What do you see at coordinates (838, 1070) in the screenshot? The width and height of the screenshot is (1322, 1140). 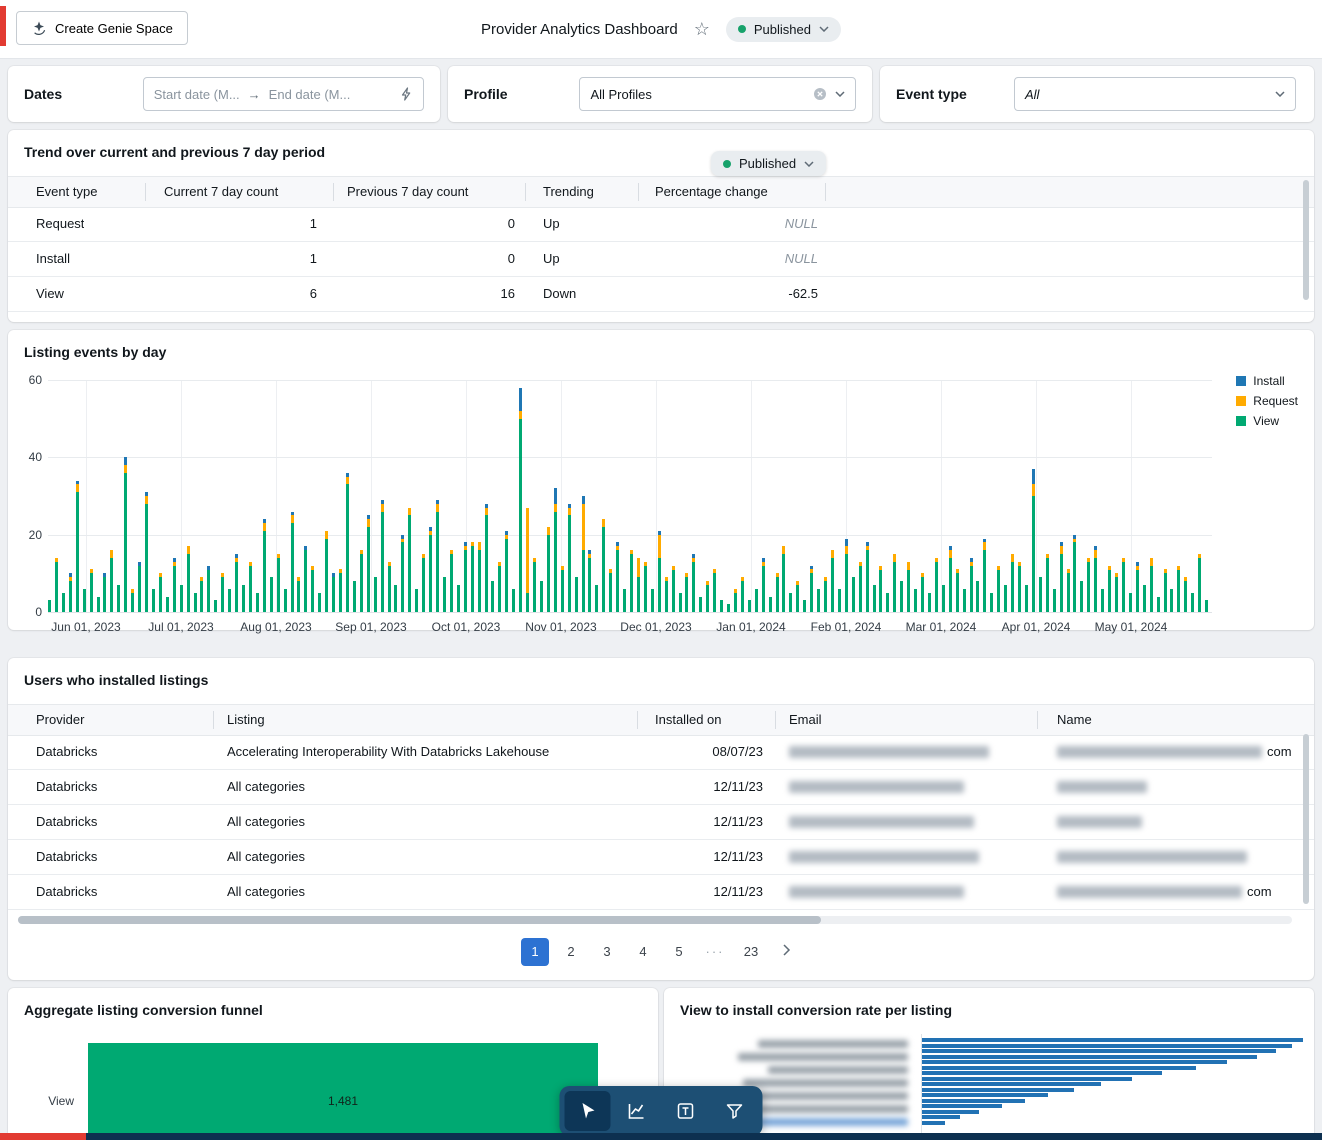 I see `redacted-listing-label` at bounding box center [838, 1070].